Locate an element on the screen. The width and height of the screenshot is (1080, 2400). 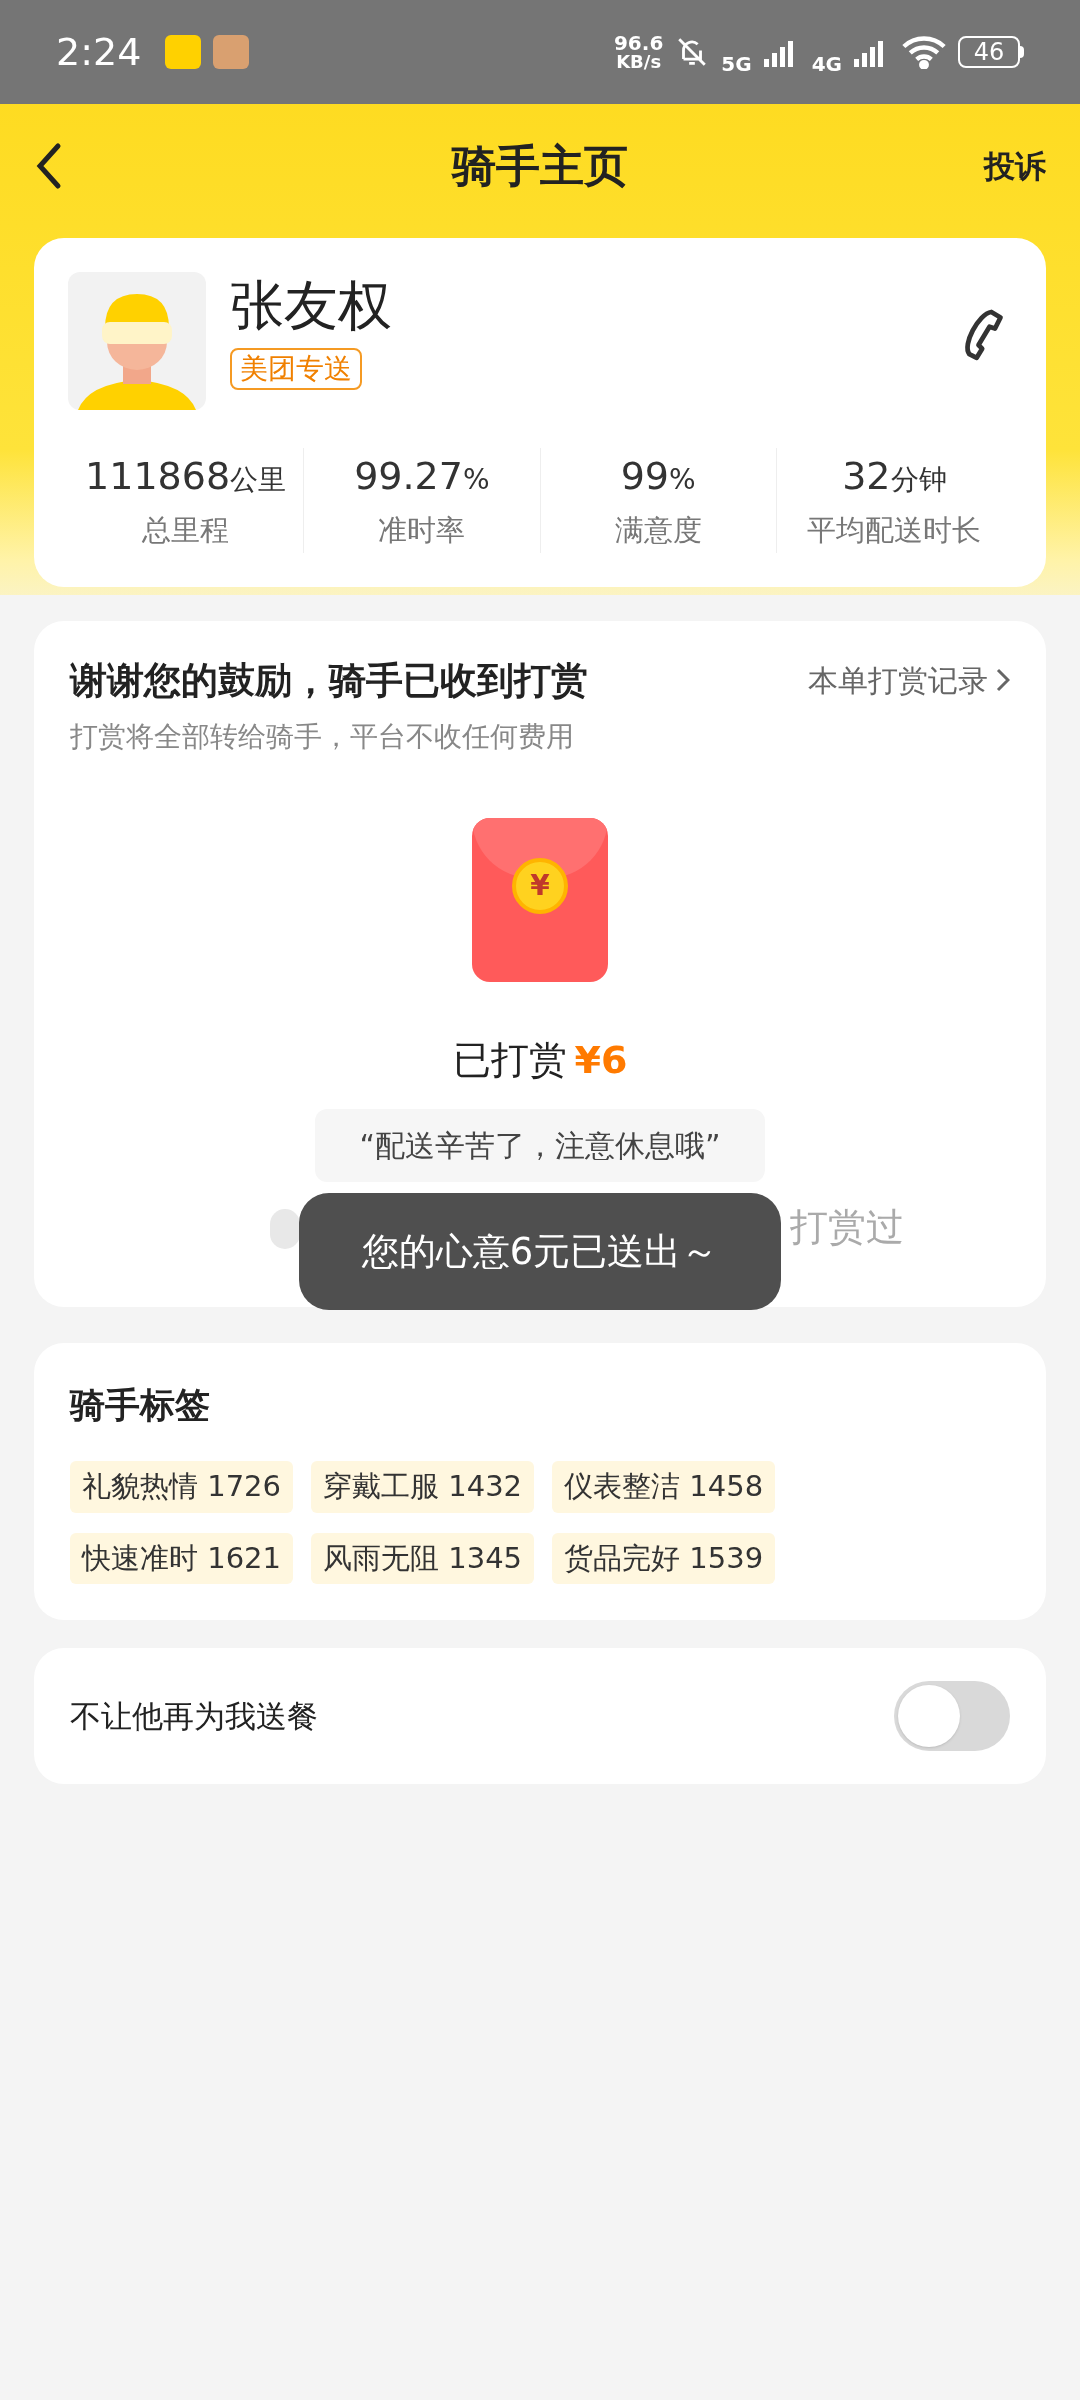
tags-title: 骑手标签 is located at coordinates (140, 1404).